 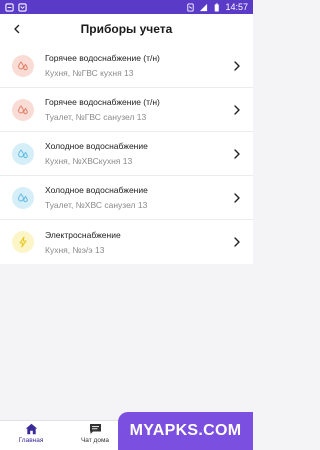 What do you see at coordinates (95, 429) in the screenshot?
I see `chat-icon` at bounding box center [95, 429].